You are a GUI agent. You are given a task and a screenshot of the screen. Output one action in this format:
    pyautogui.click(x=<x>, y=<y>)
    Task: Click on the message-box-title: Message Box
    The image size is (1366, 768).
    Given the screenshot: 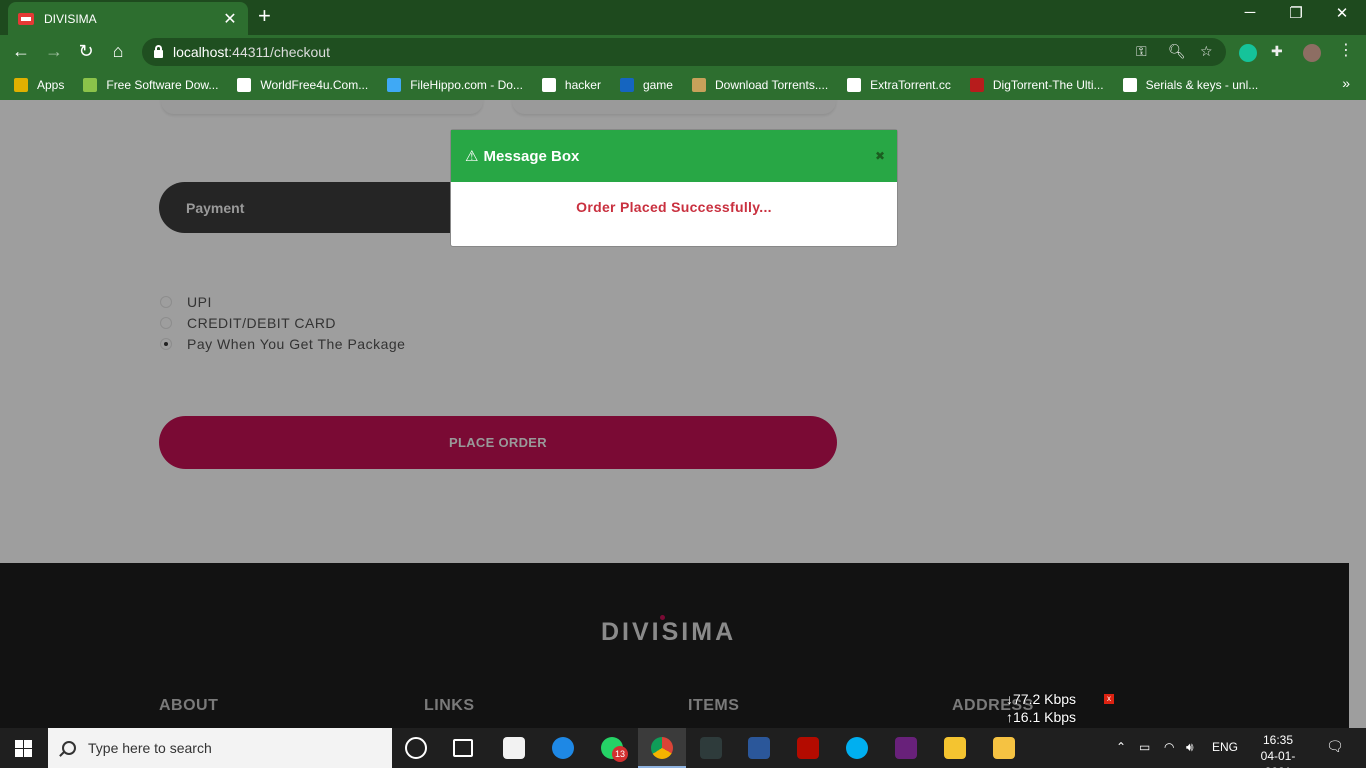 What is the action you would take?
    pyautogui.click(x=531, y=156)
    